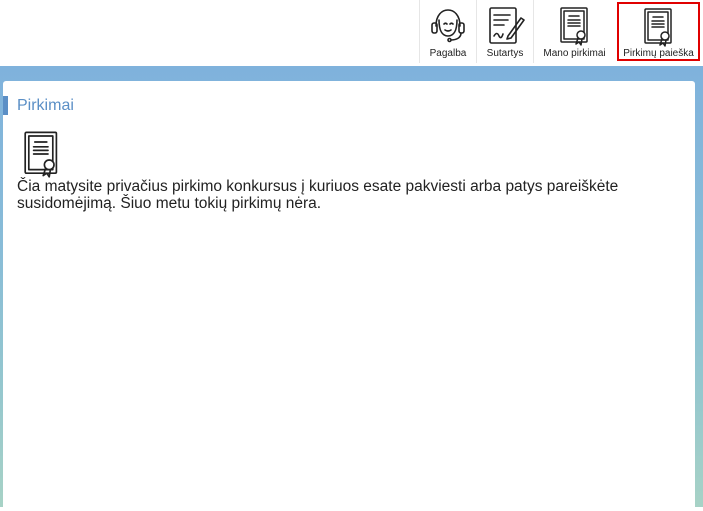 The width and height of the screenshot is (703, 511). I want to click on panel-title: Pirkimai, so click(38, 105).